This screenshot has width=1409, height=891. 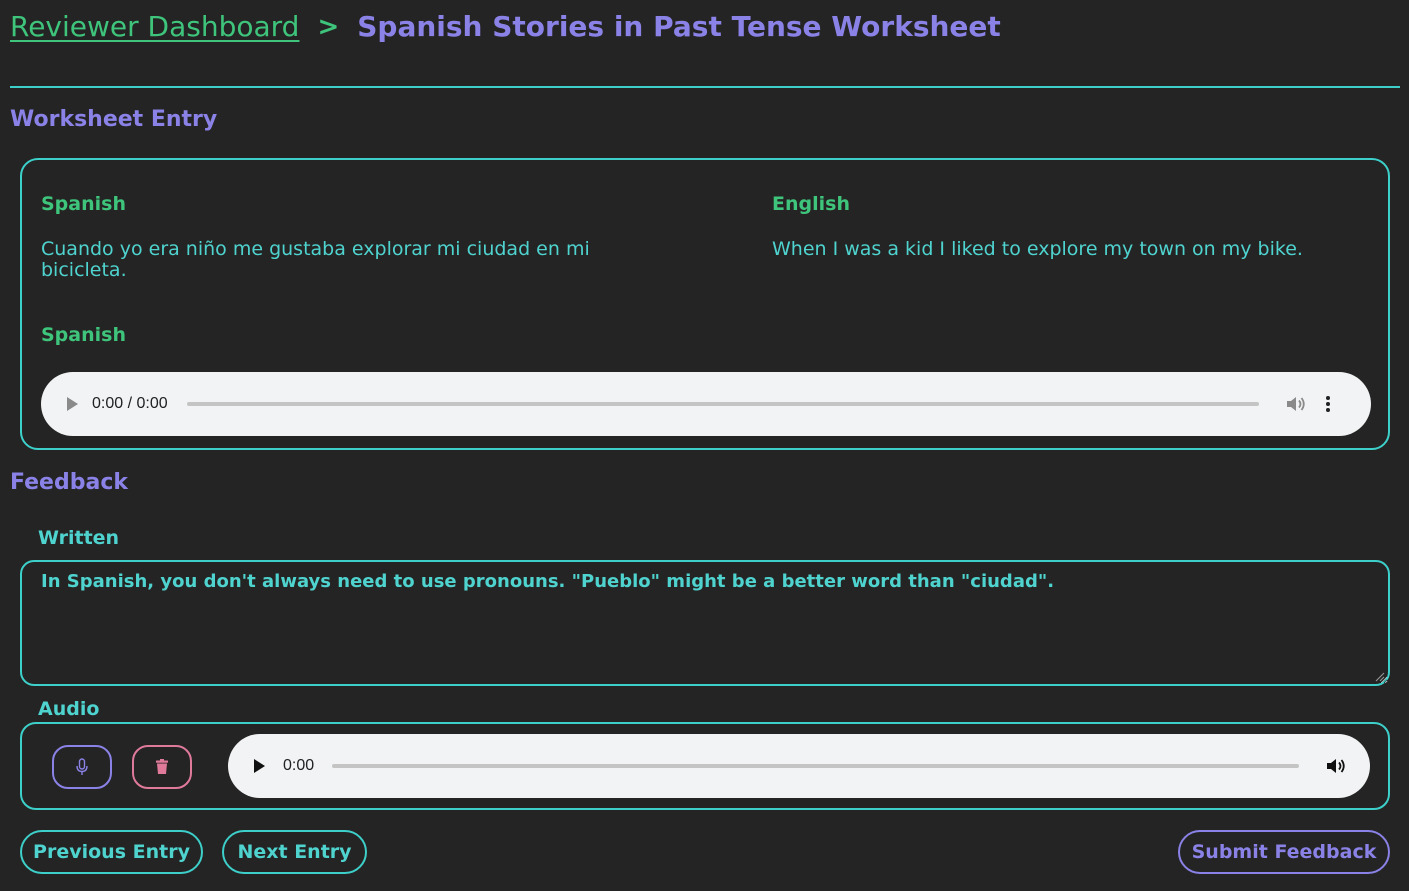 What do you see at coordinates (154, 27) in the screenshot?
I see `breadcrumb-dashboard-link: Reviewer Dashboard` at bounding box center [154, 27].